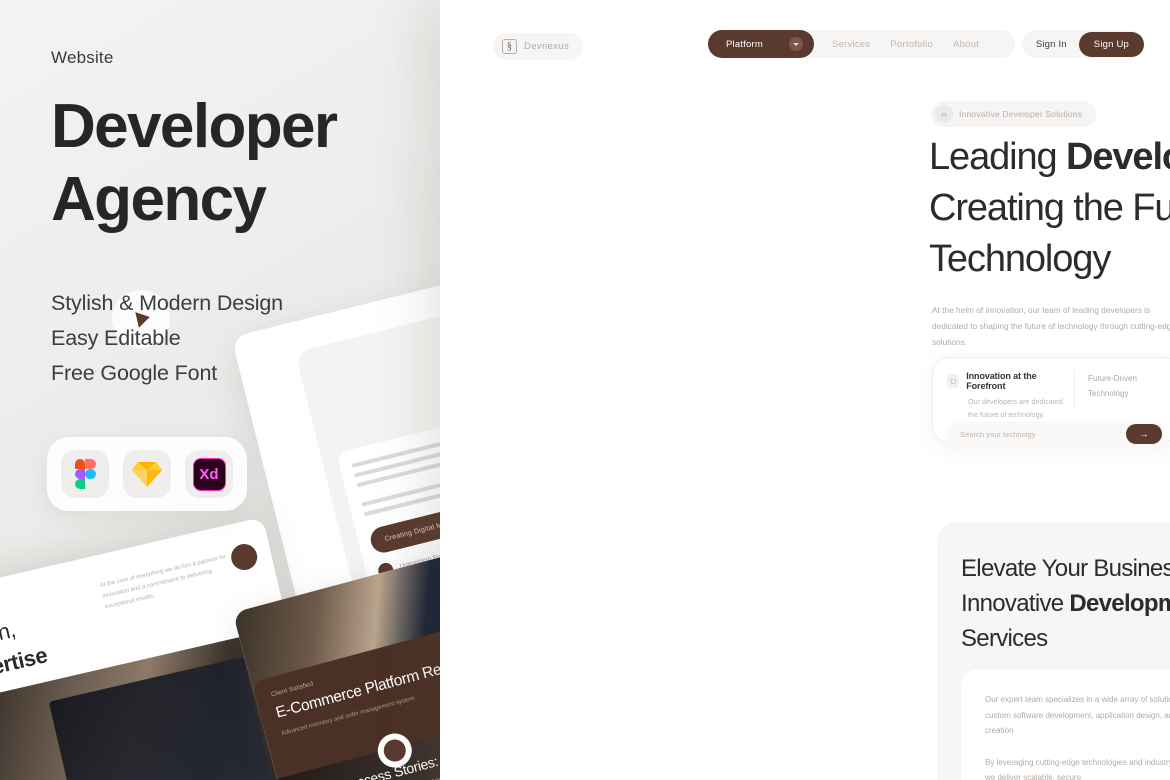 This screenshot has width=1170, height=780. I want to click on hero-title-part1: Leading, so click(998, 157).